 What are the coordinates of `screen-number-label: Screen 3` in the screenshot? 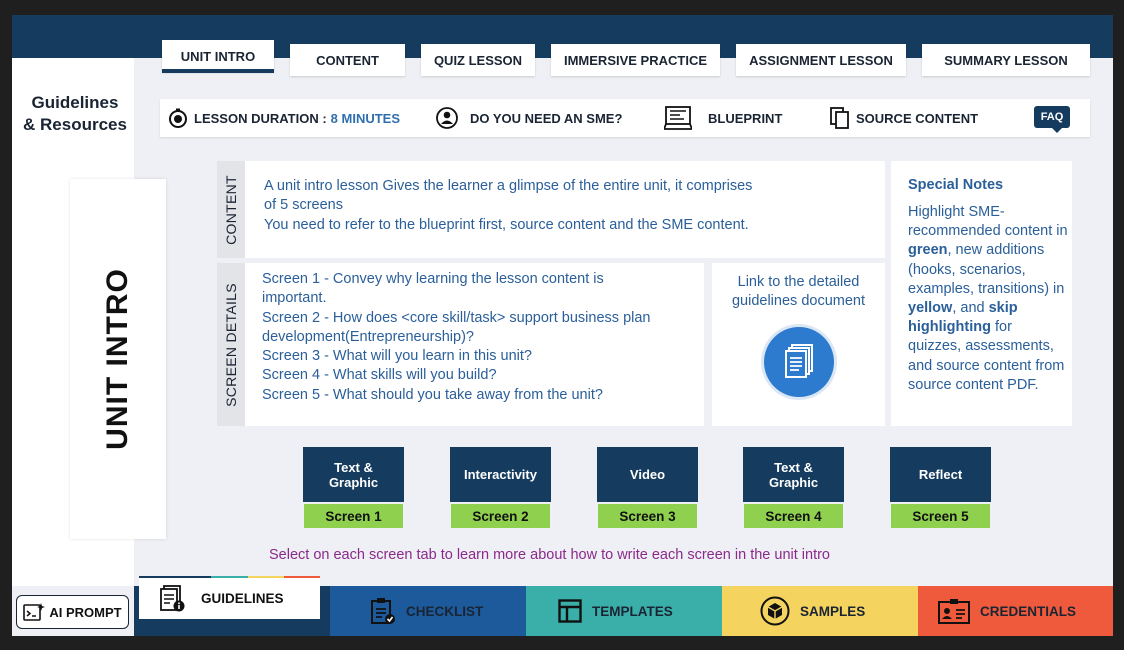 It's located at (647, 516).